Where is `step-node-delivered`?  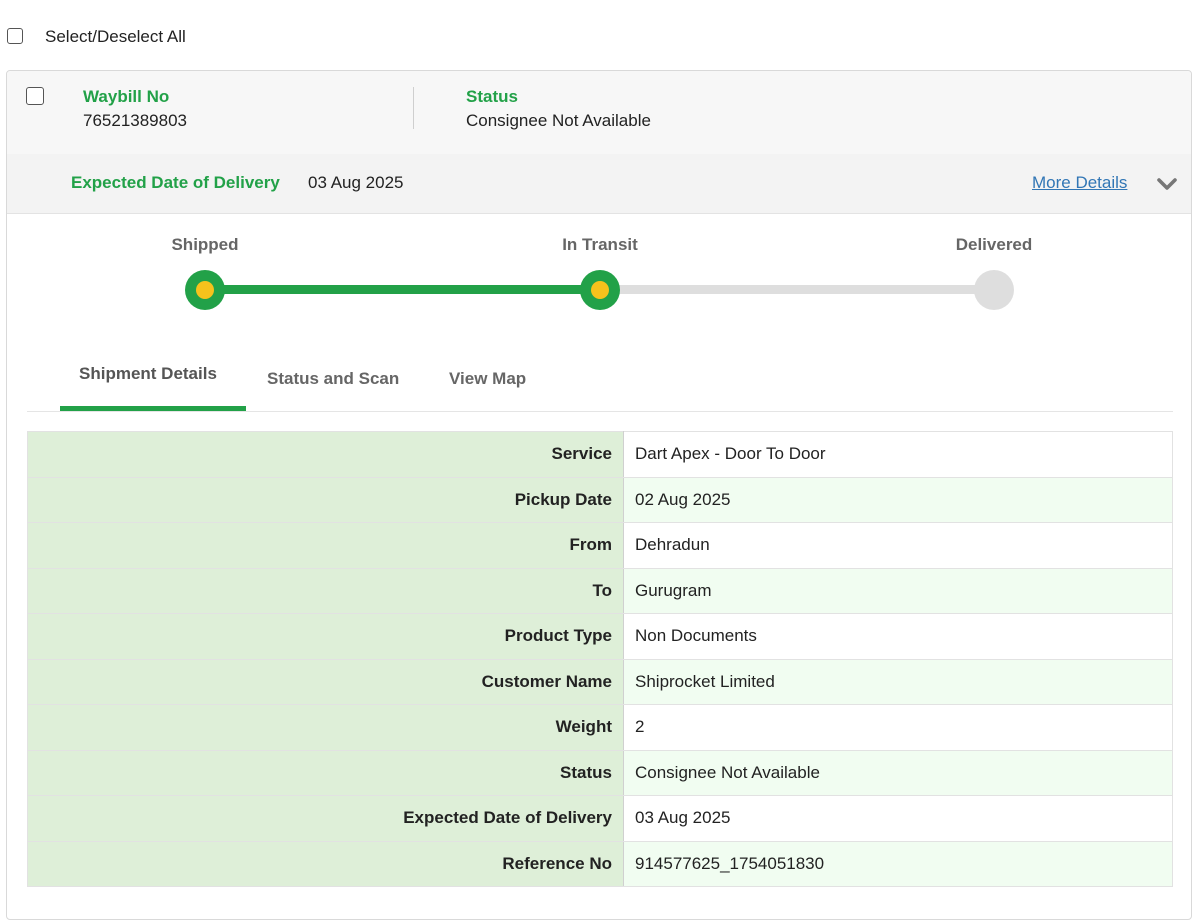
step-node-delivered is located at coordinates (994, 290).